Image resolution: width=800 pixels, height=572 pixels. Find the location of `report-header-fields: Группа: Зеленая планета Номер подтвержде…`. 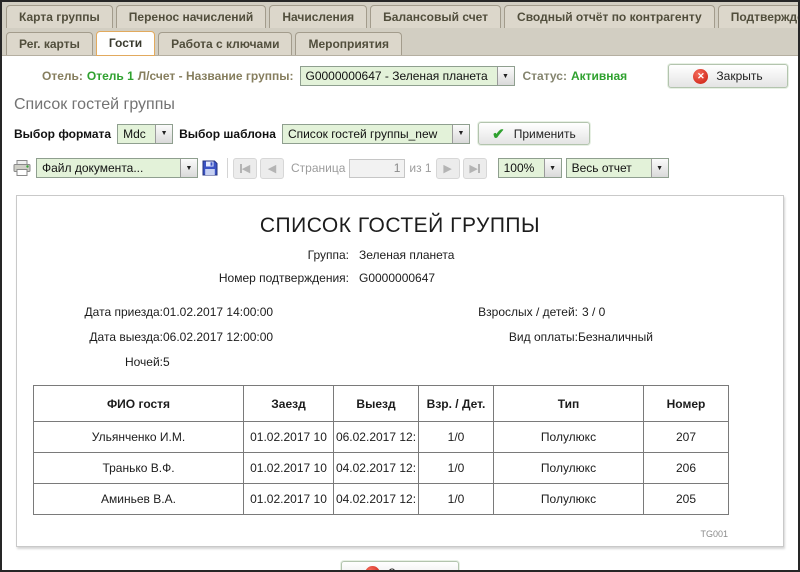

report-header-fields: Группа: Зеленая планета Номер подтвержде… is located at coordinates (400, 266).